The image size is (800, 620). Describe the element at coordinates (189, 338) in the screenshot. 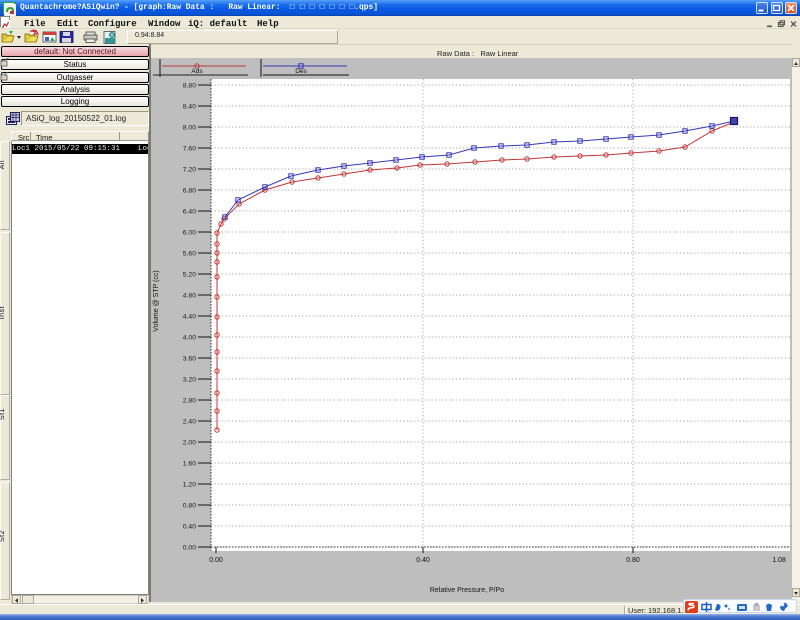

I see `svg-text: 4.00` at that location.